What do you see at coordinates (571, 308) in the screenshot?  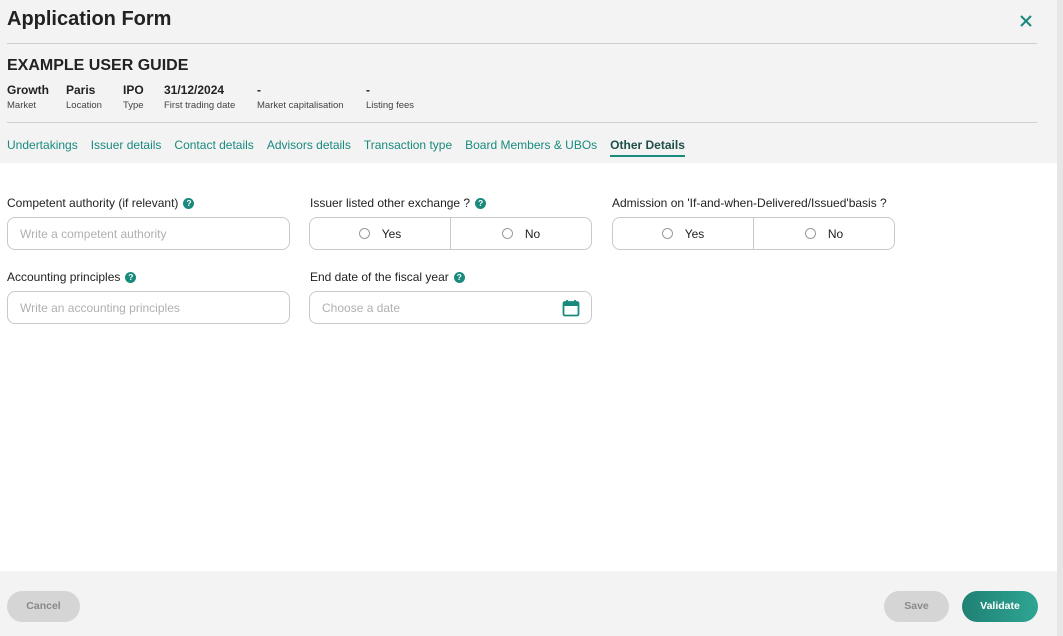 I see `calendar-icon` at bounding box center [571, 308].